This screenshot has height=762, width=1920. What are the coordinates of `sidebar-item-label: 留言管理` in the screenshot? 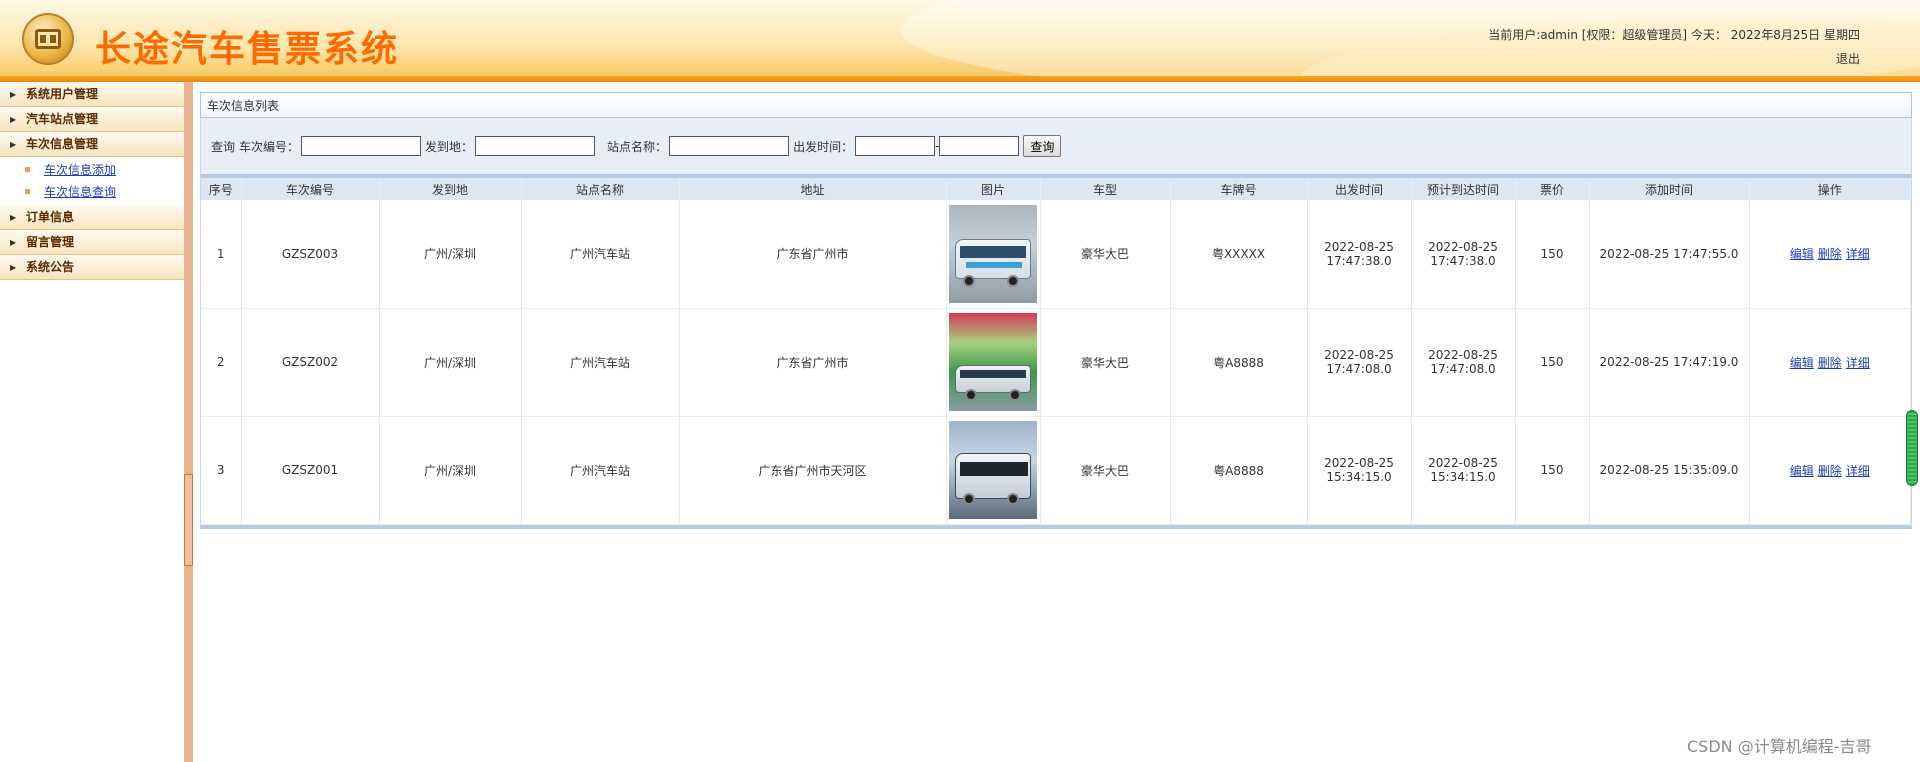 It's located at (50, 242).